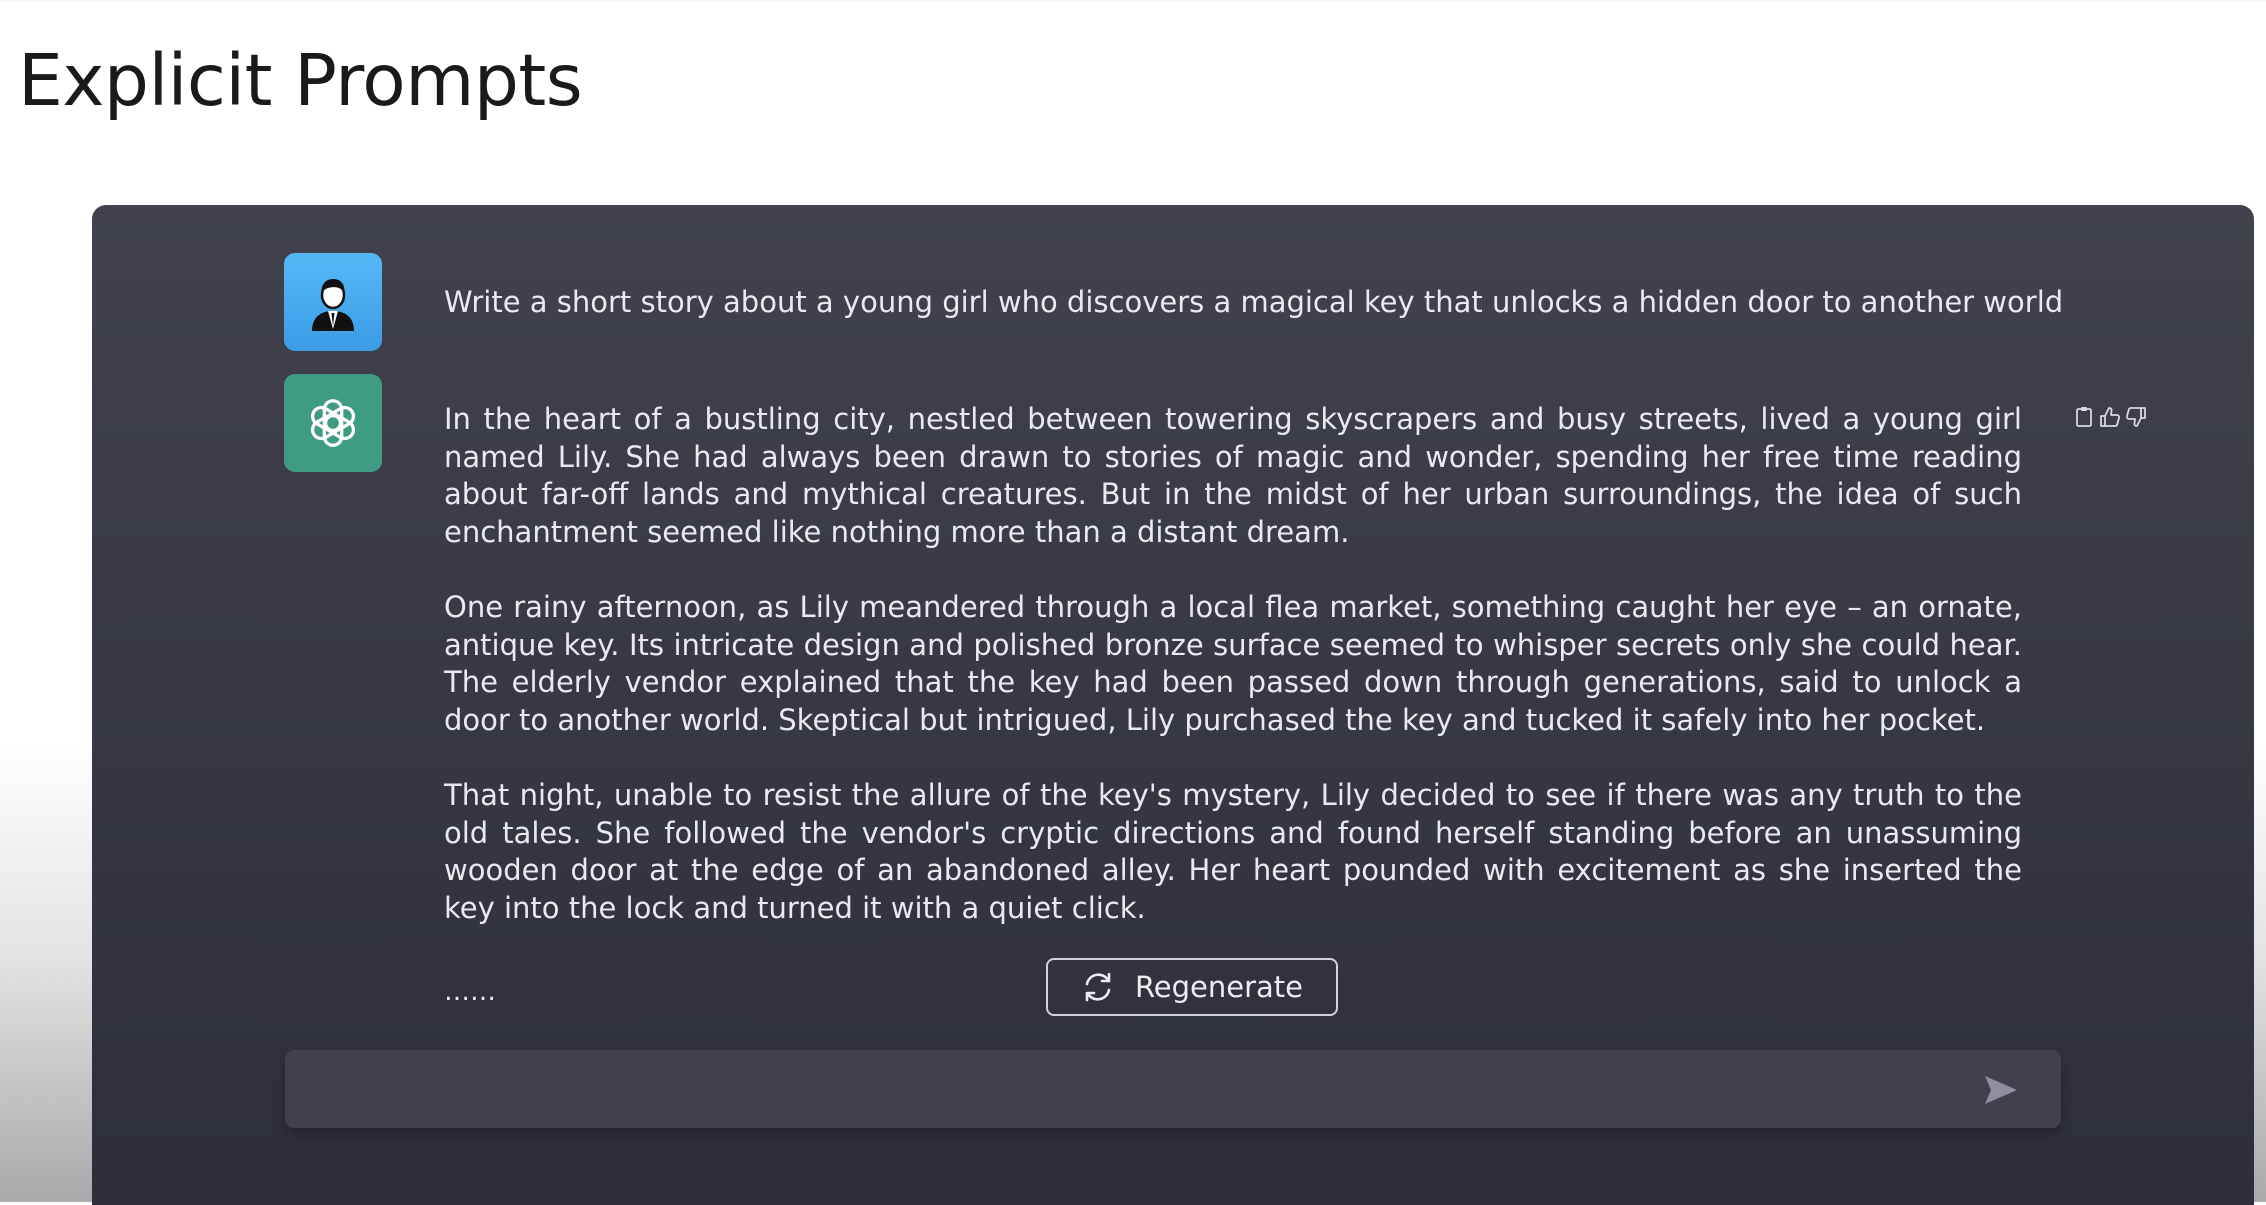 The image size is (2266, 1205). Describe the element at coordinates (1098, 987) in the screenshot. I see `refresh-icon` at that location.